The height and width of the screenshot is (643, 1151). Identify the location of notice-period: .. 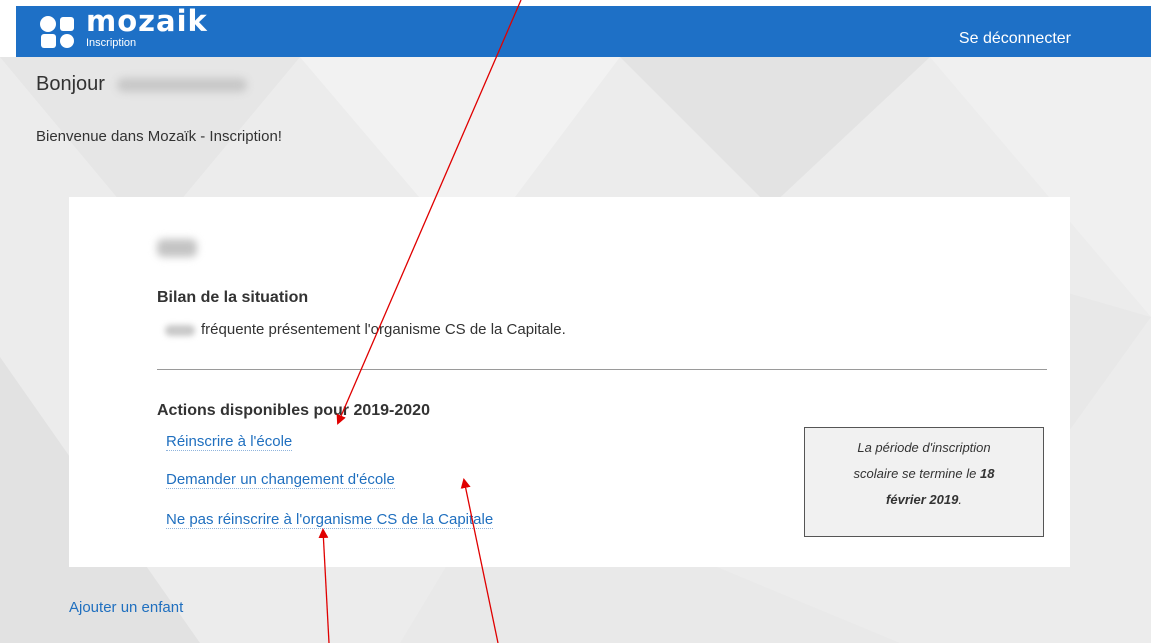
(960, 499).